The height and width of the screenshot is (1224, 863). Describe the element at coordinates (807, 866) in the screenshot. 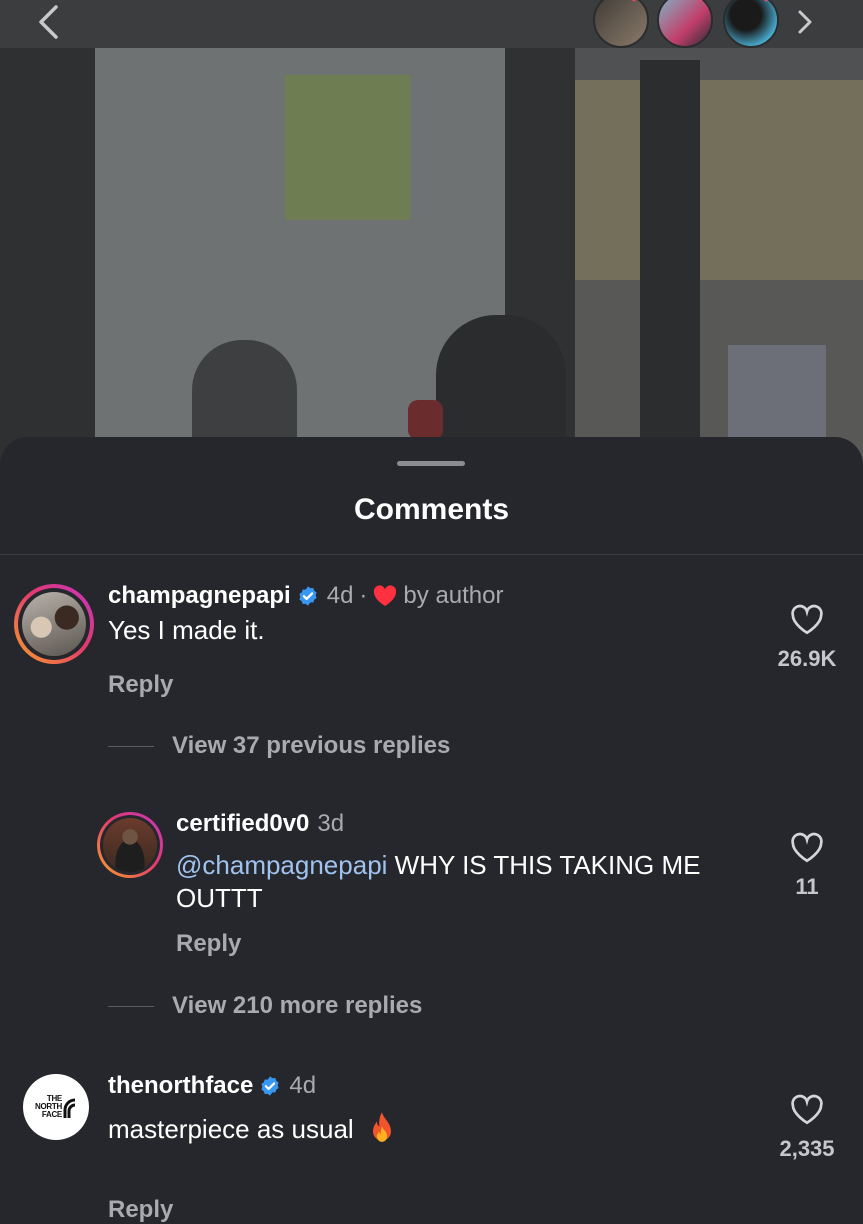

I see `like-control: 11` at that location.